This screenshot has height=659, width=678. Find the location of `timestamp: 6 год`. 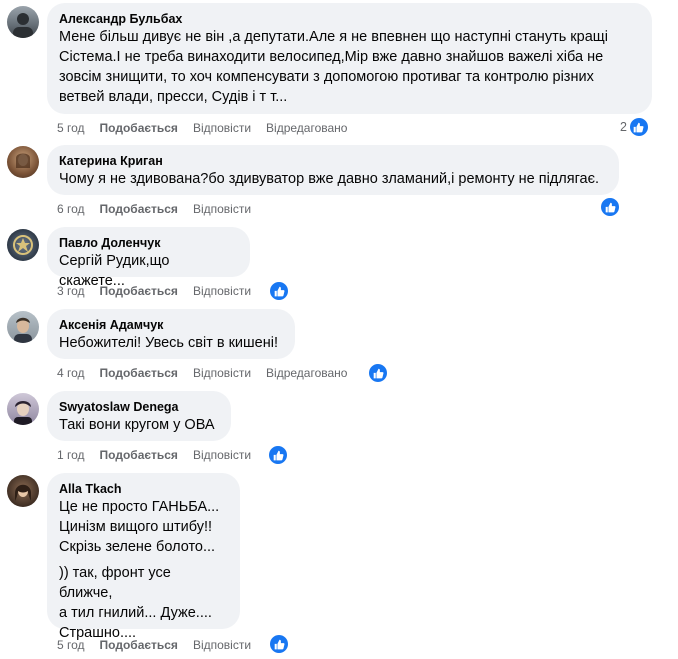

timestamp: 6 год is located at coordinates (71, 209).